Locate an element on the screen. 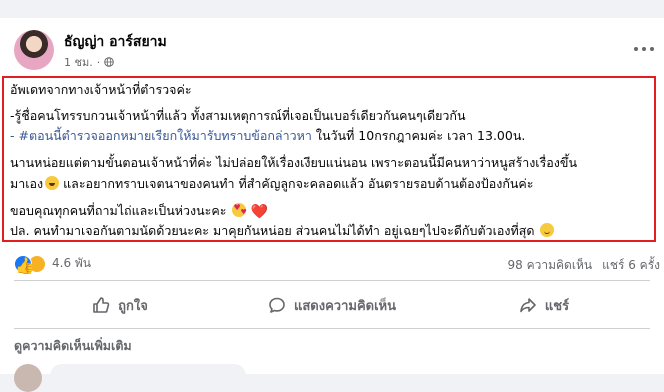  reaction-summary: 4.6 พัน is located at coordinates (52, 263).